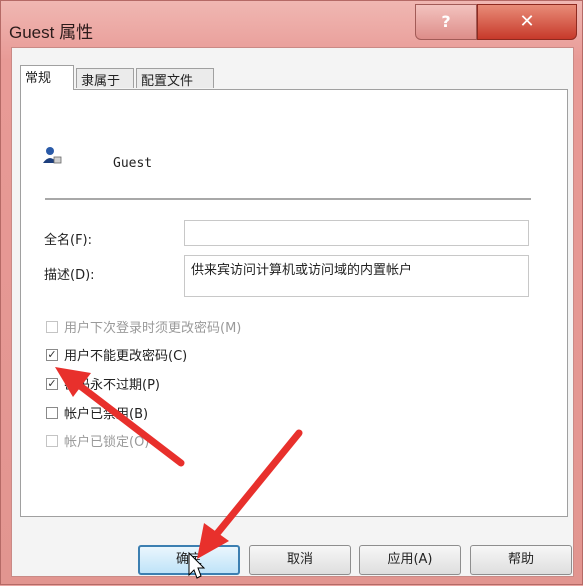  What do you see at coordinates (52, 155) in the screenshot?
I see `user-icon` at bounding box center [52, 155].